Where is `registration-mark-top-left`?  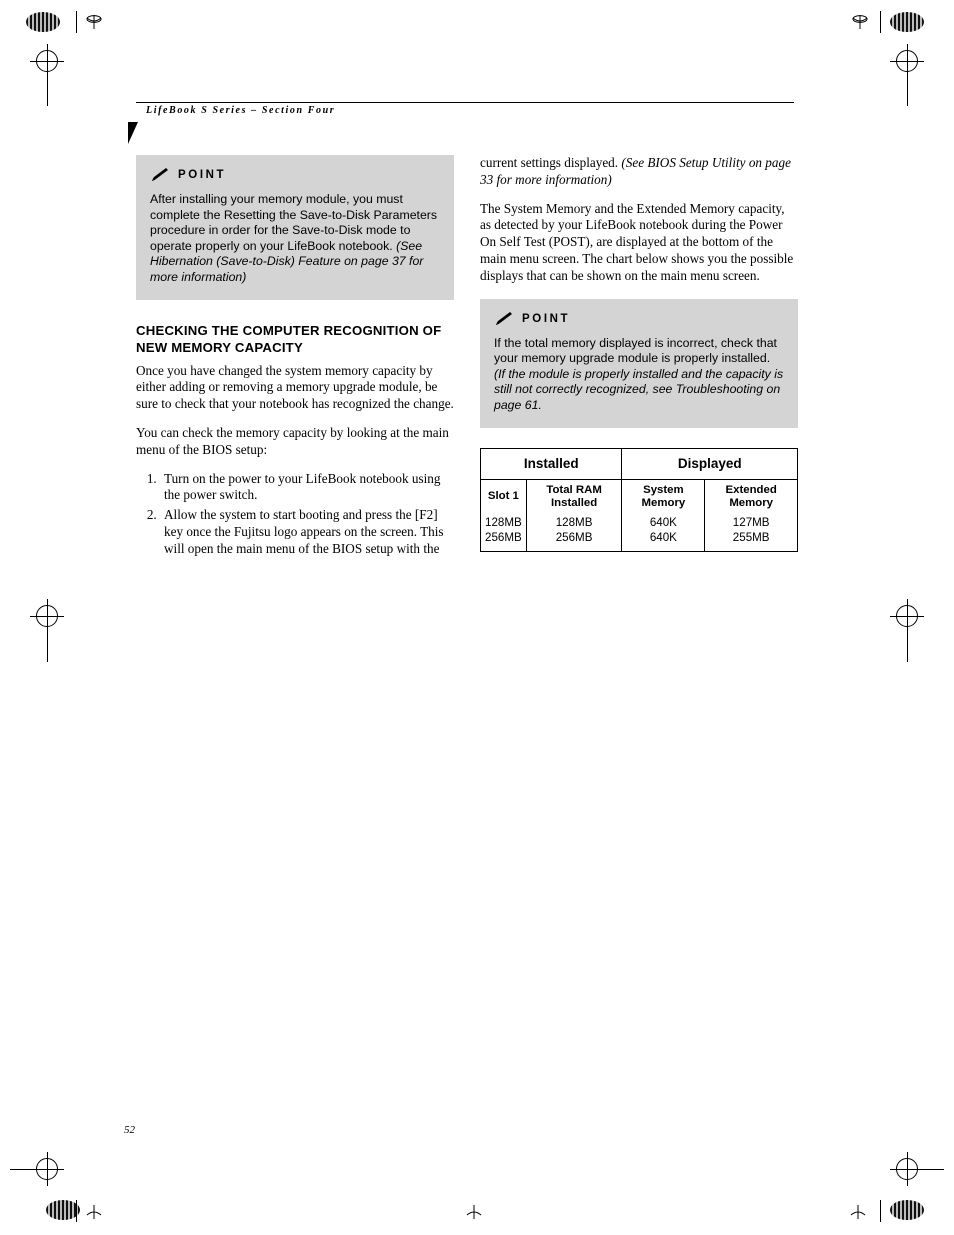
registration-mark-top-left is located at coordinates (94, 21).